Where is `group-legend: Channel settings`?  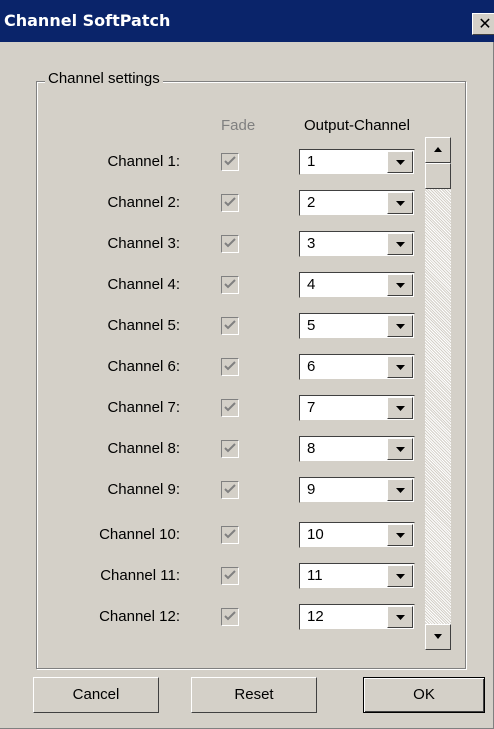
group-legend: Channel settings is located at coordinates (104, 78).